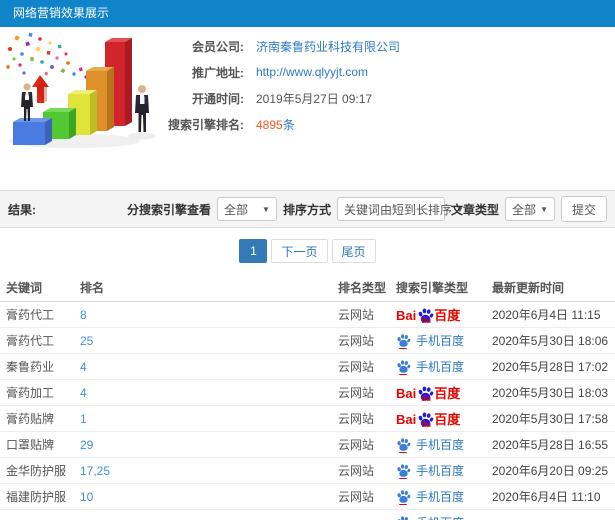 Image resolution: width=615 pixels, height=520 pixels. What do you see at coordinates (307, 515) in the screenshot?
I see `table-row: 手机百度` at bounding box center [307, 515].